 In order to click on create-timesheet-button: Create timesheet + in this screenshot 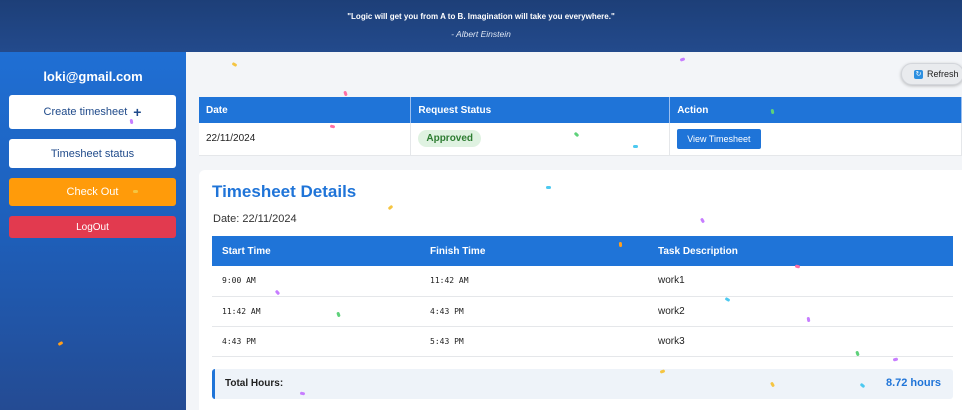, I will do `click(92, 112)`.